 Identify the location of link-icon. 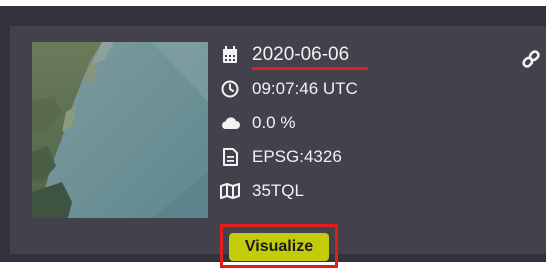
(531, 59).